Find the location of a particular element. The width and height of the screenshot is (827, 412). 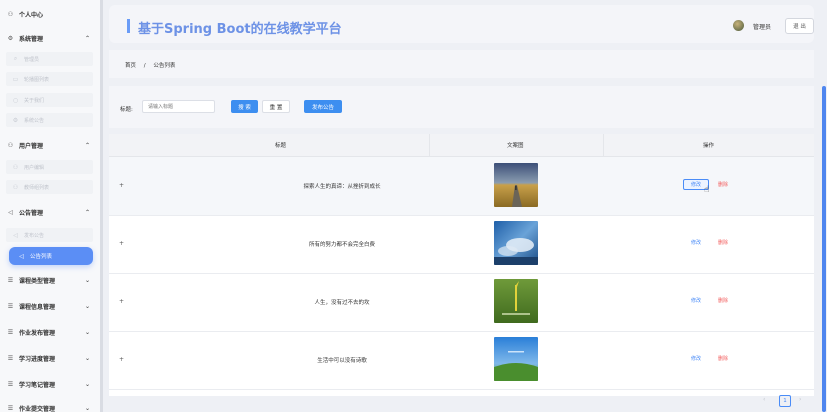

notice-title: 人生，没有过不去的坎 is located at coordinates (342, 303).